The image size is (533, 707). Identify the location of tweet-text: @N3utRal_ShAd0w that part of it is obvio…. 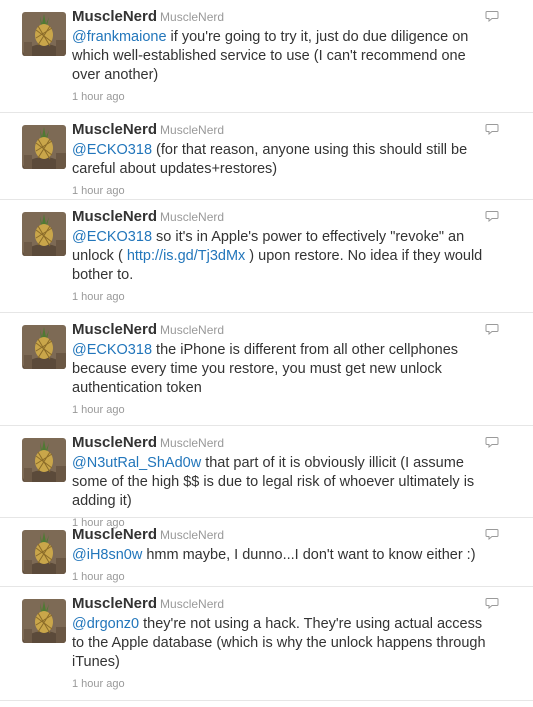
(282, 482).